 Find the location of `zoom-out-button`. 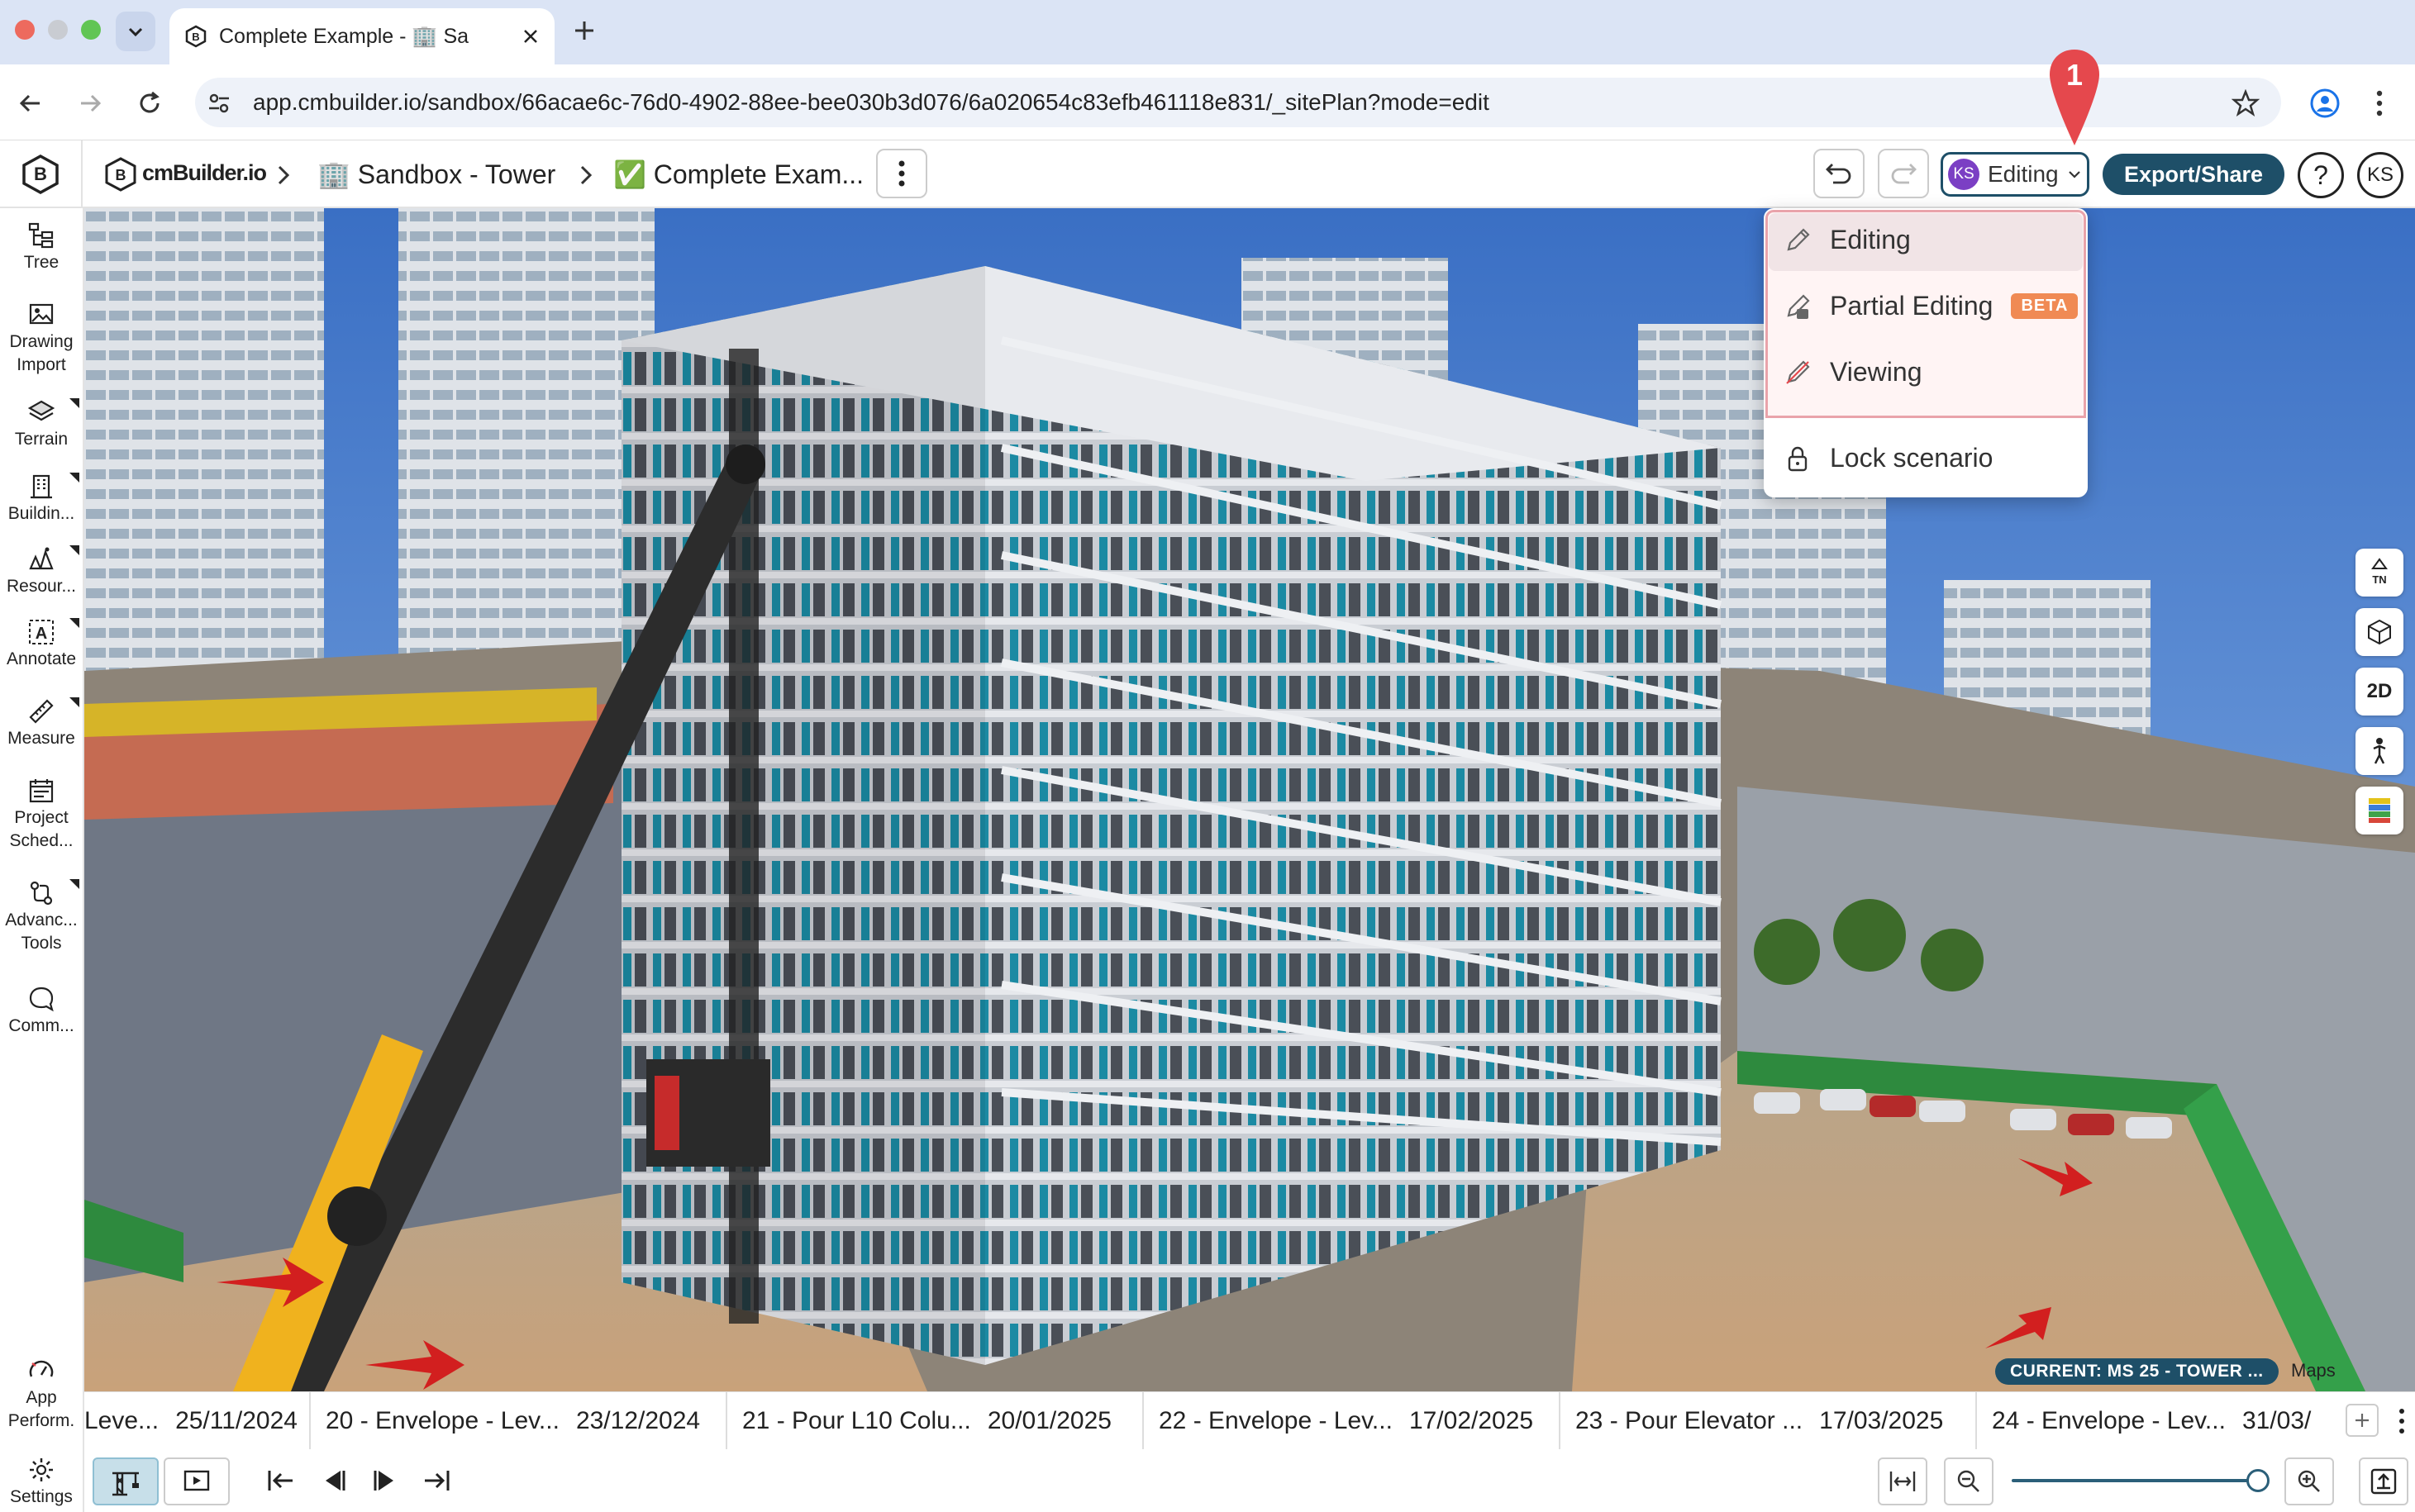

zoom-out-button is located at coordinates (1968, 1481).